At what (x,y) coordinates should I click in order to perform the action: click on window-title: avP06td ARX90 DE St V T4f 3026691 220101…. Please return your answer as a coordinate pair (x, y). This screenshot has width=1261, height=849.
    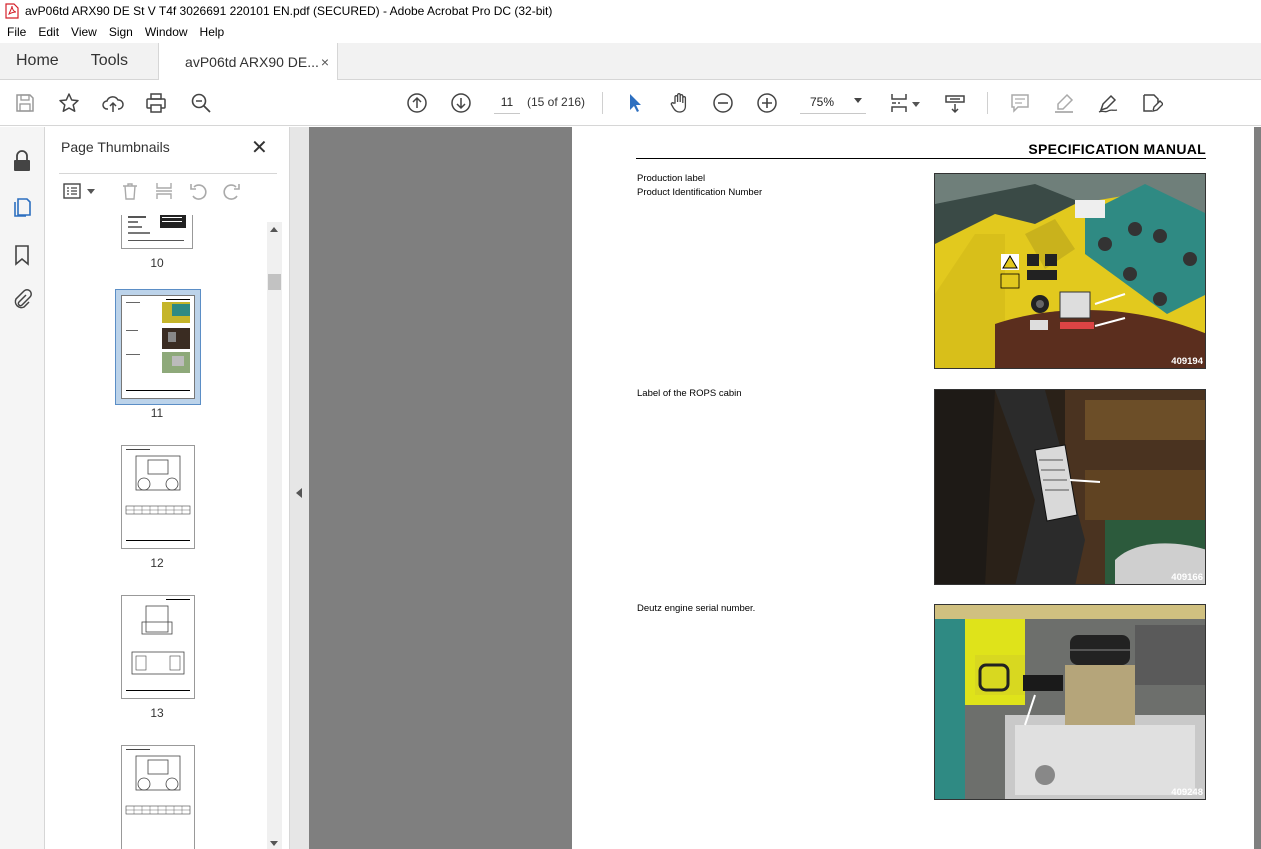
    Looking at the image, I should click on (289, 11).